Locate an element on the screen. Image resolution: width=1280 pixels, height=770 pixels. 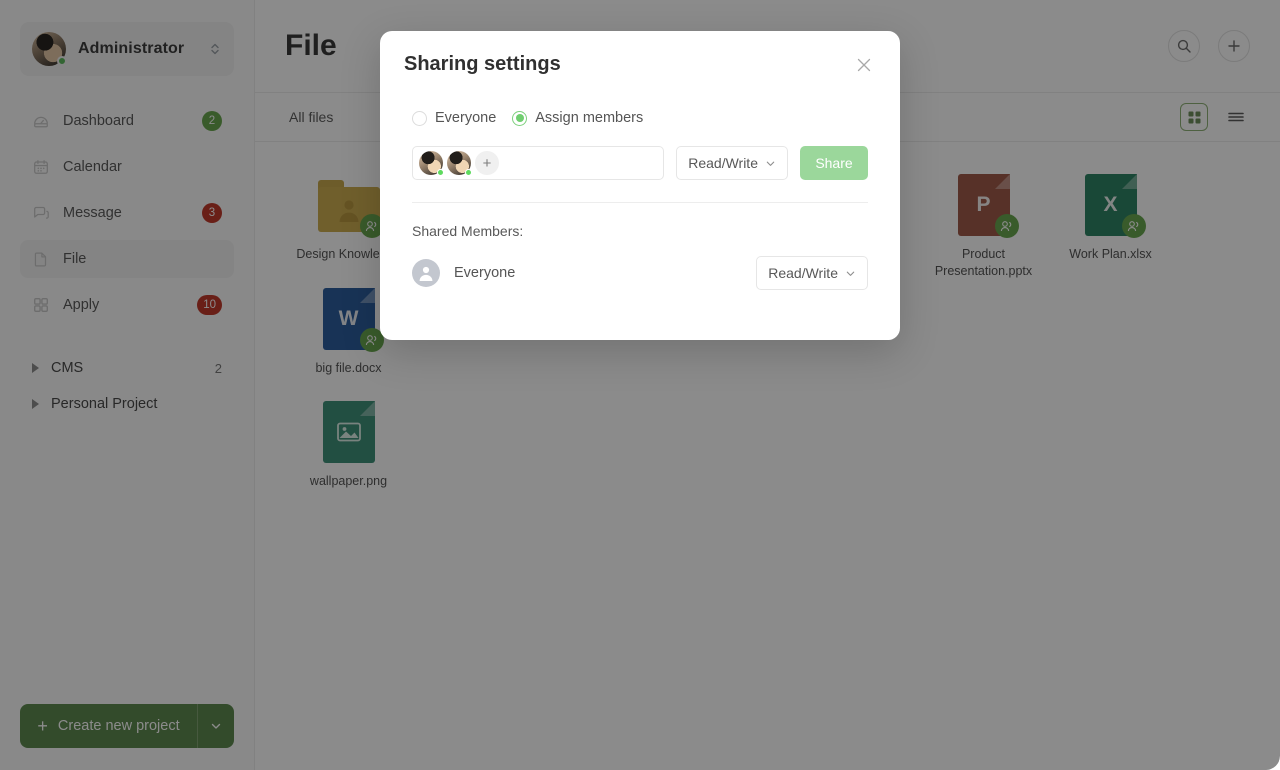
modal-title: Sharing settings is located at coordinates (482, 64).